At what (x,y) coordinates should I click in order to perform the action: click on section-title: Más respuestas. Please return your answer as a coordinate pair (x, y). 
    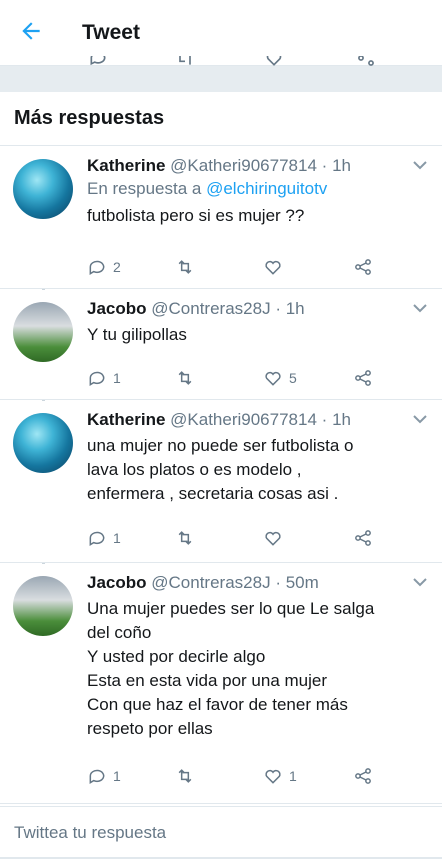
    Looking at the image, I should click on (89, 118).